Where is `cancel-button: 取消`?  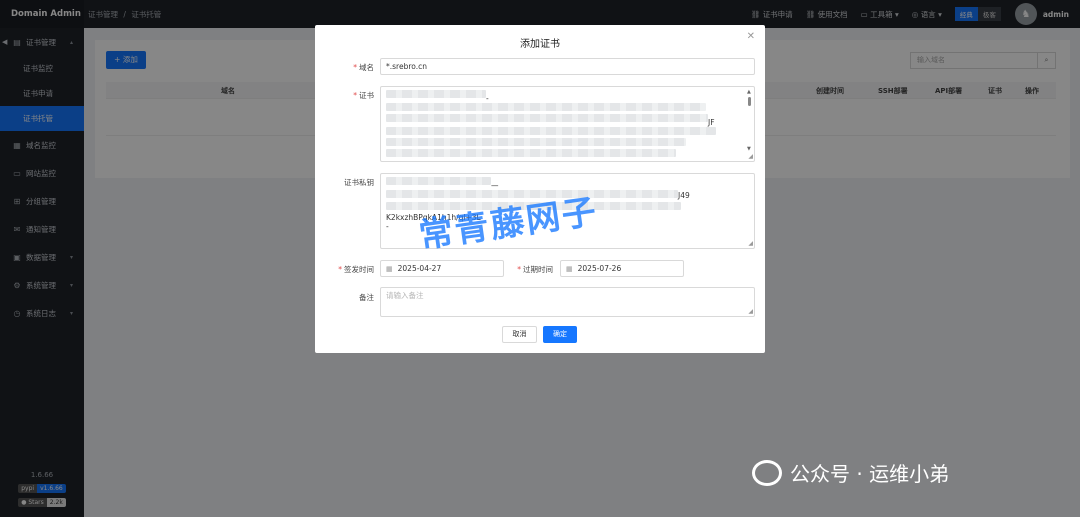
cancel-button: 取消 is located at coordinates (519, 334).